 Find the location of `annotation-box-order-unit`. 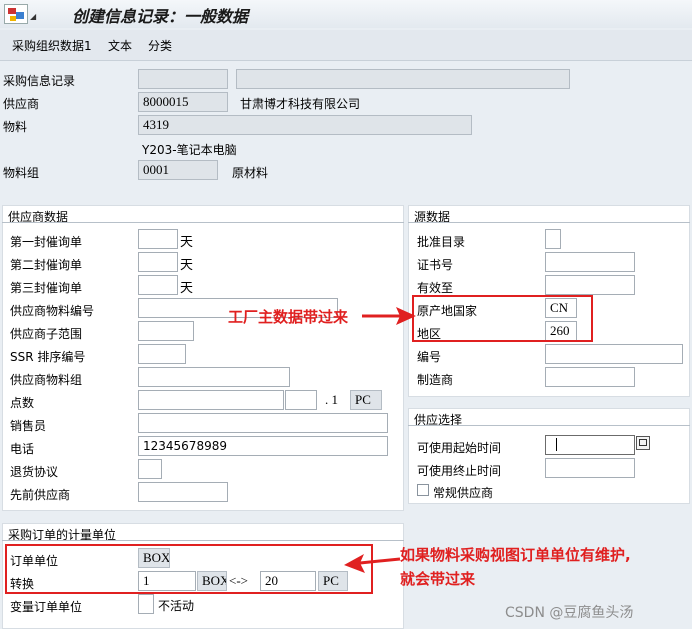

annotation-box-order-unit is located at coordinates (189, 569).